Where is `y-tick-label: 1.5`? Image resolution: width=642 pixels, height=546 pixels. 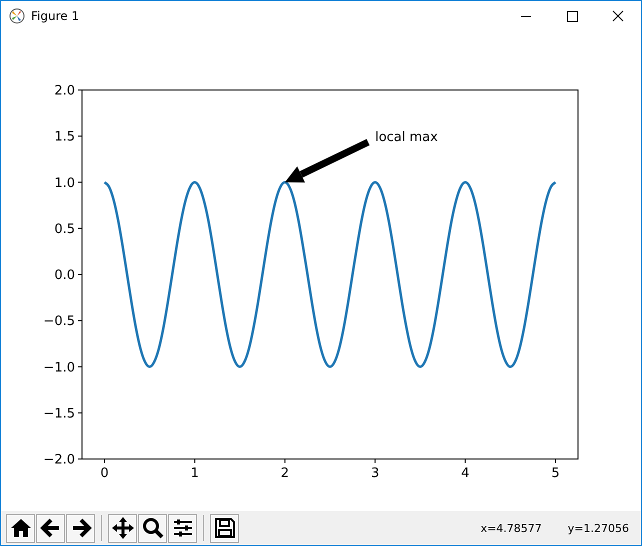
y-tick-label: 1.5 is located at coordinates (64, 137).